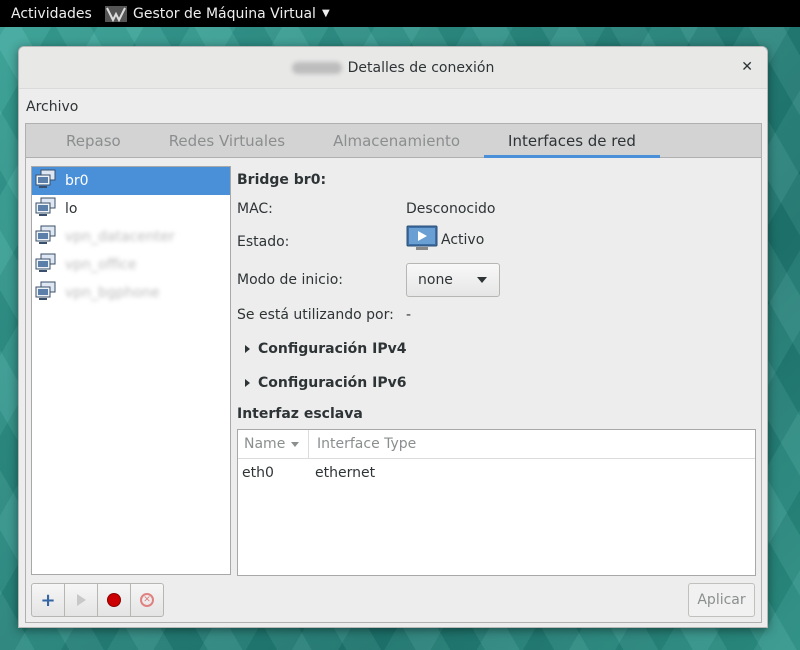 Image resolution: width=800 pixels, height=650 pixels. I want to click on table-row: eth0 ethernet, so click(496, 473).